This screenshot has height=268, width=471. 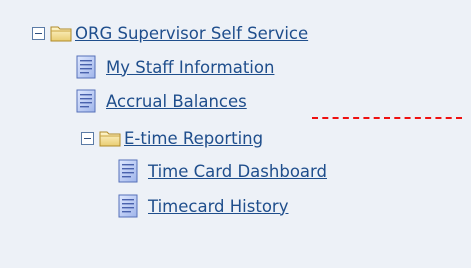 I want to click on tree-node-timecard-history: Timecard History, so click(x=202, y=206).